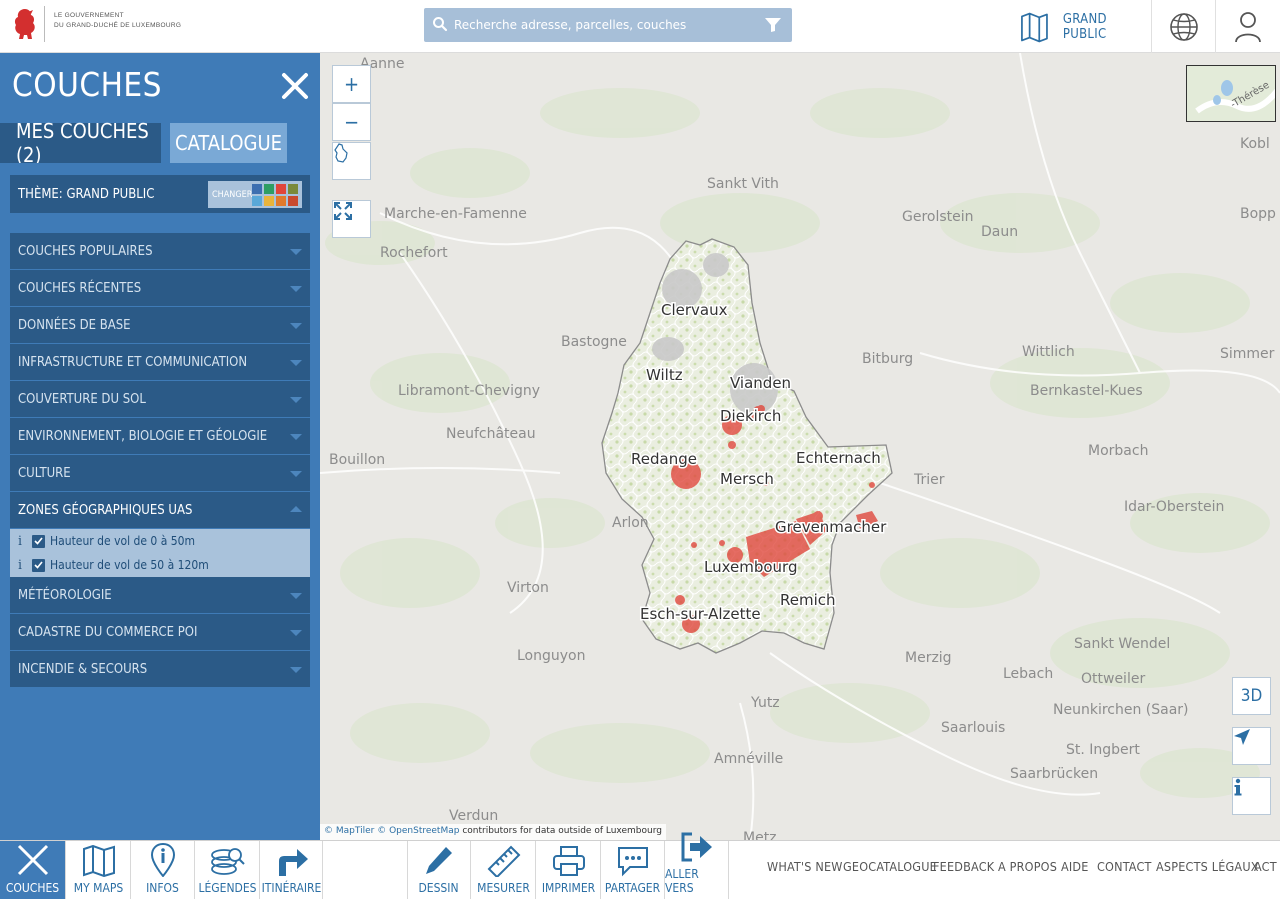 The height and width of the screenshot is (900, 1280). I want to click on footer-link: ACT, so click(1265, 866).